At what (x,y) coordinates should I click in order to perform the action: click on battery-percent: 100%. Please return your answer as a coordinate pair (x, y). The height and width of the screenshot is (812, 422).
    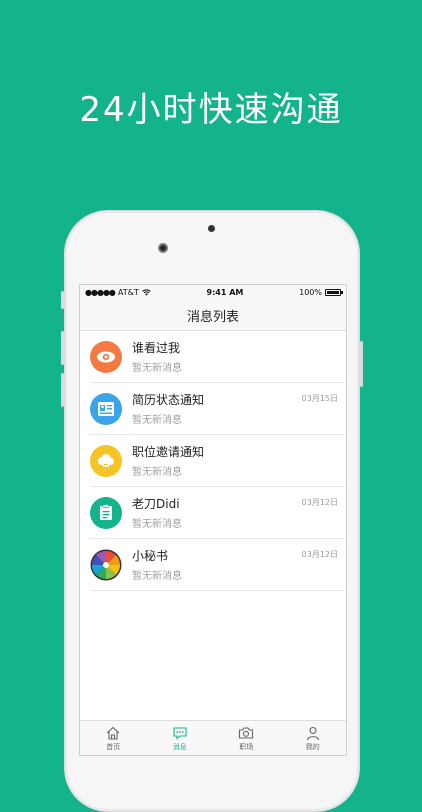
    Looking at the image, I should click on (310, 292).